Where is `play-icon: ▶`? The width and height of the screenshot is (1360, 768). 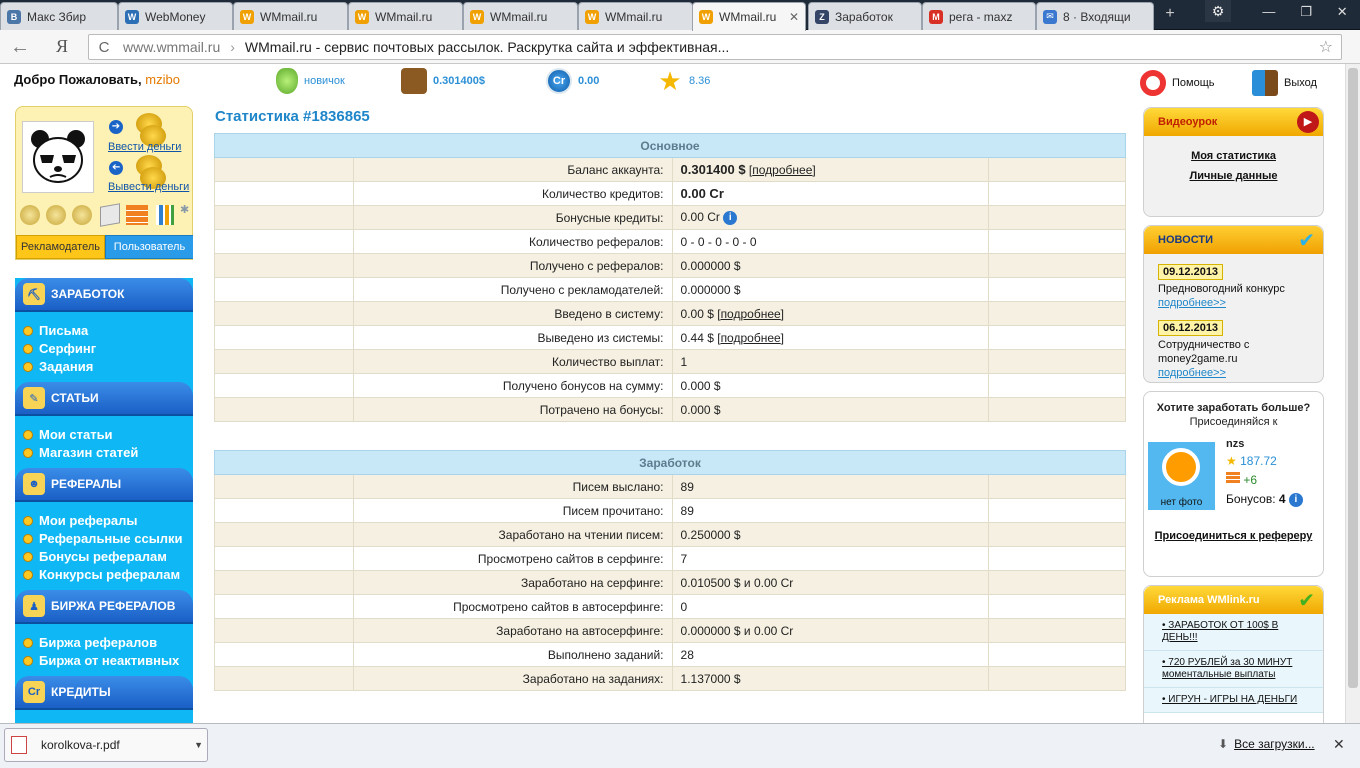
play-icon: ▶ is located at coordinates (1308, 122).